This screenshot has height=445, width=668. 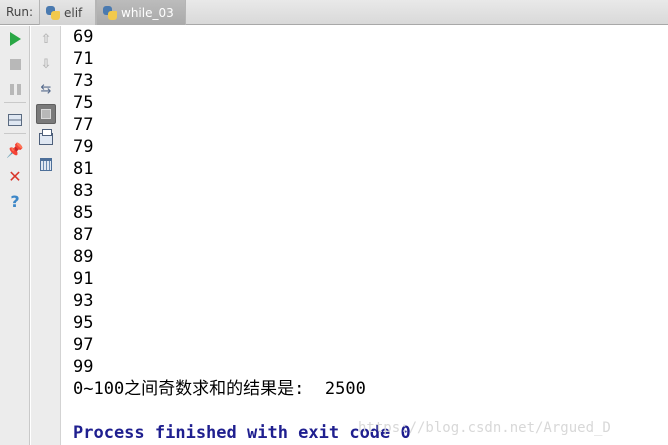 I want to click on scroll-to-end-icon, so click(x=46, y=114).